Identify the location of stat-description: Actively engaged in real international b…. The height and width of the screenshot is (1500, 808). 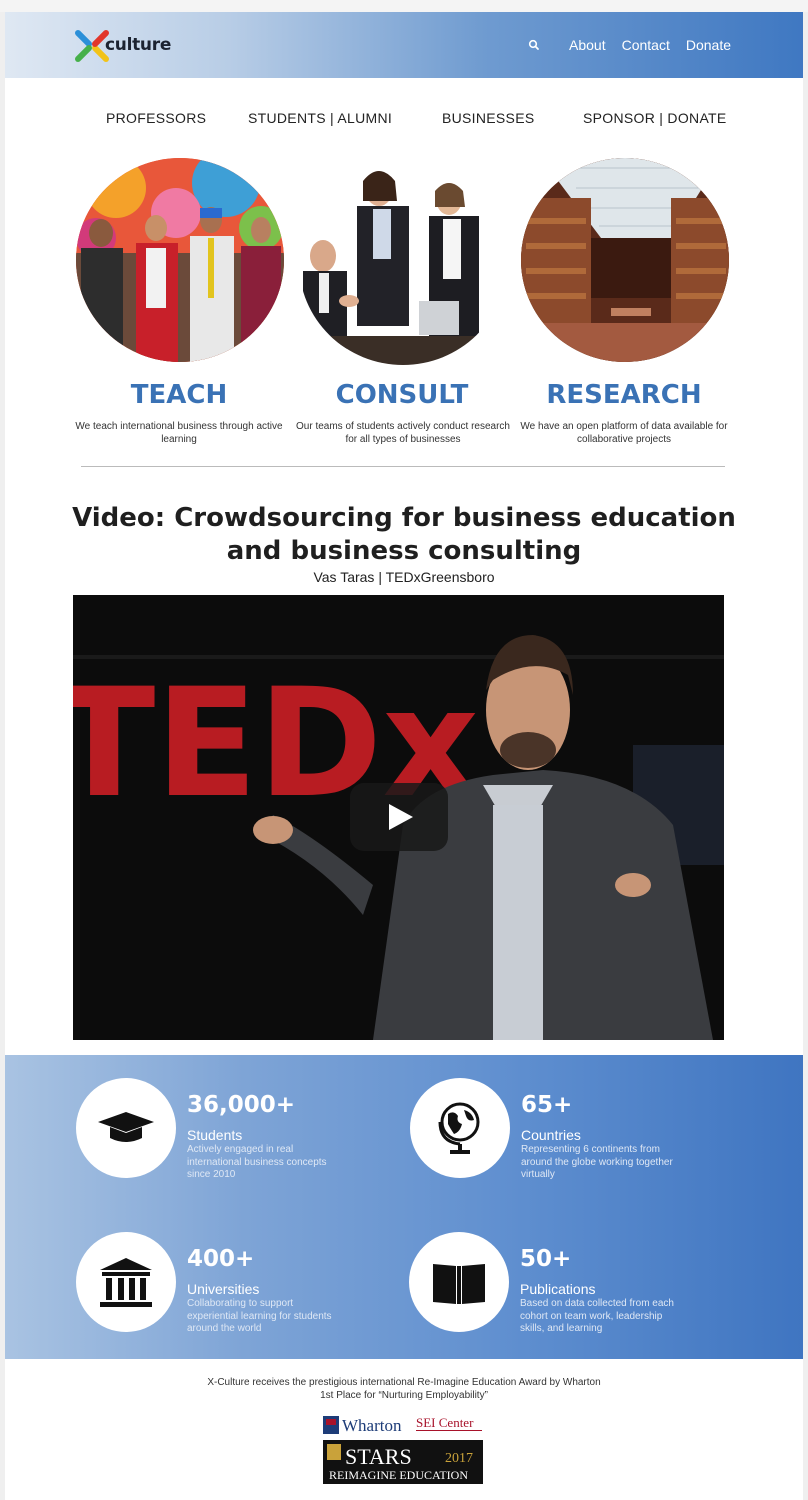
(257, 1162).